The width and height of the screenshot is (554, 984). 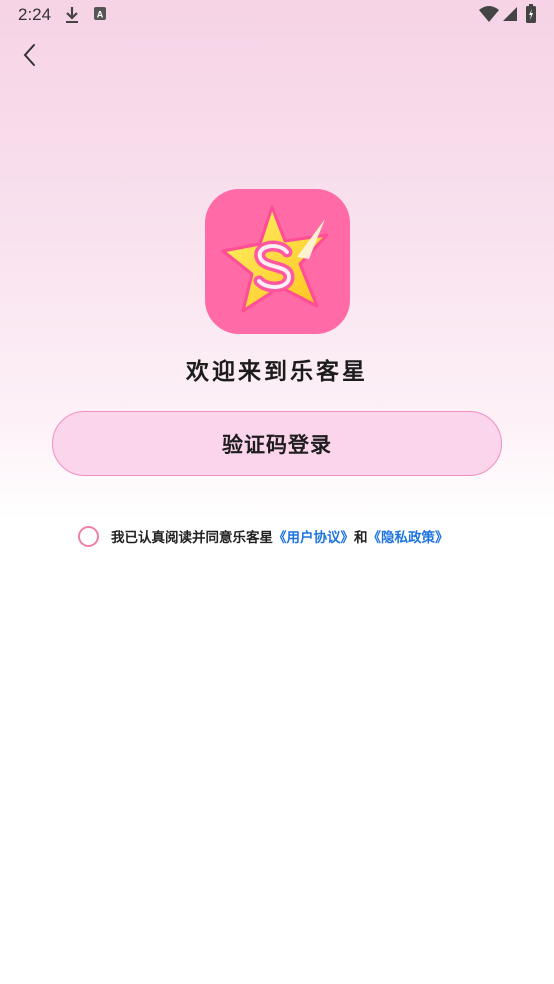 I want to click on agreement-and: 和, so click(x=361, y=538).